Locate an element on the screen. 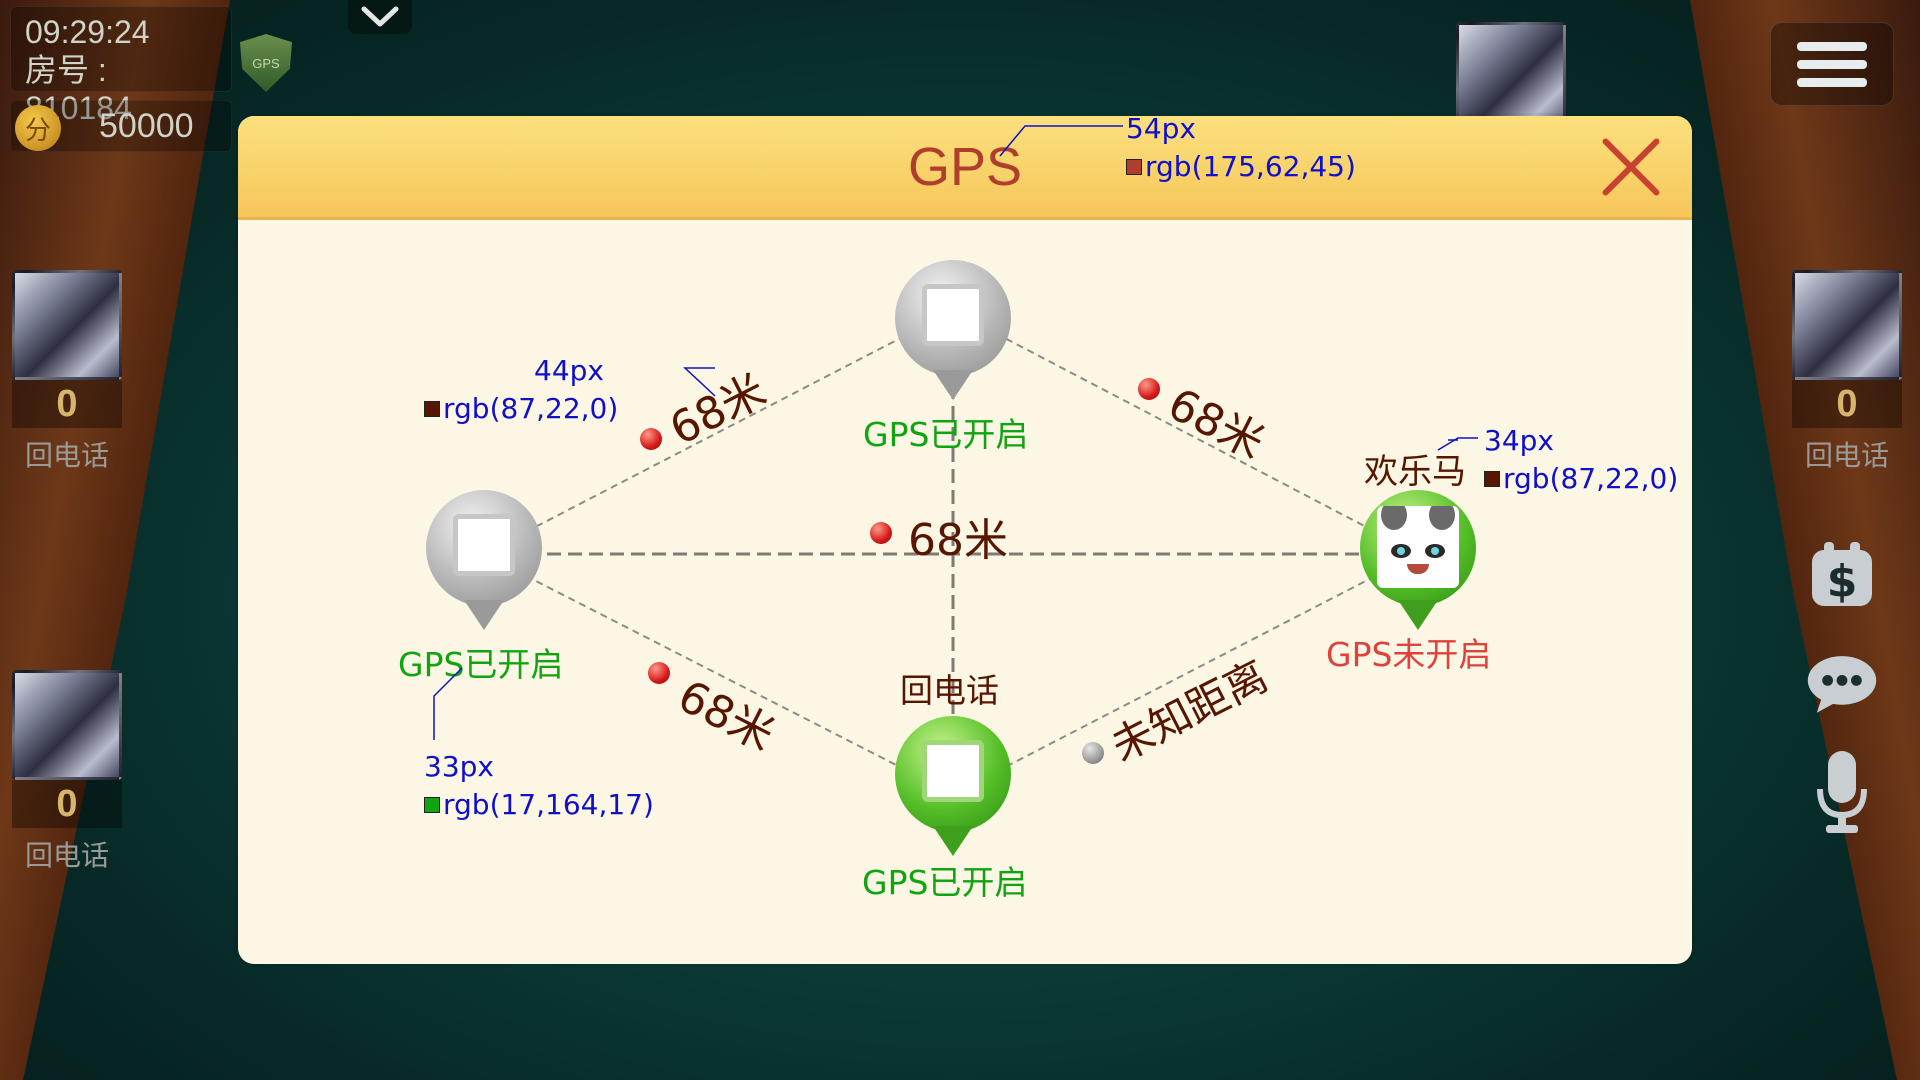  annotation-distance: 44px rgb(87,22,0) is located at coordinates (521, 390).